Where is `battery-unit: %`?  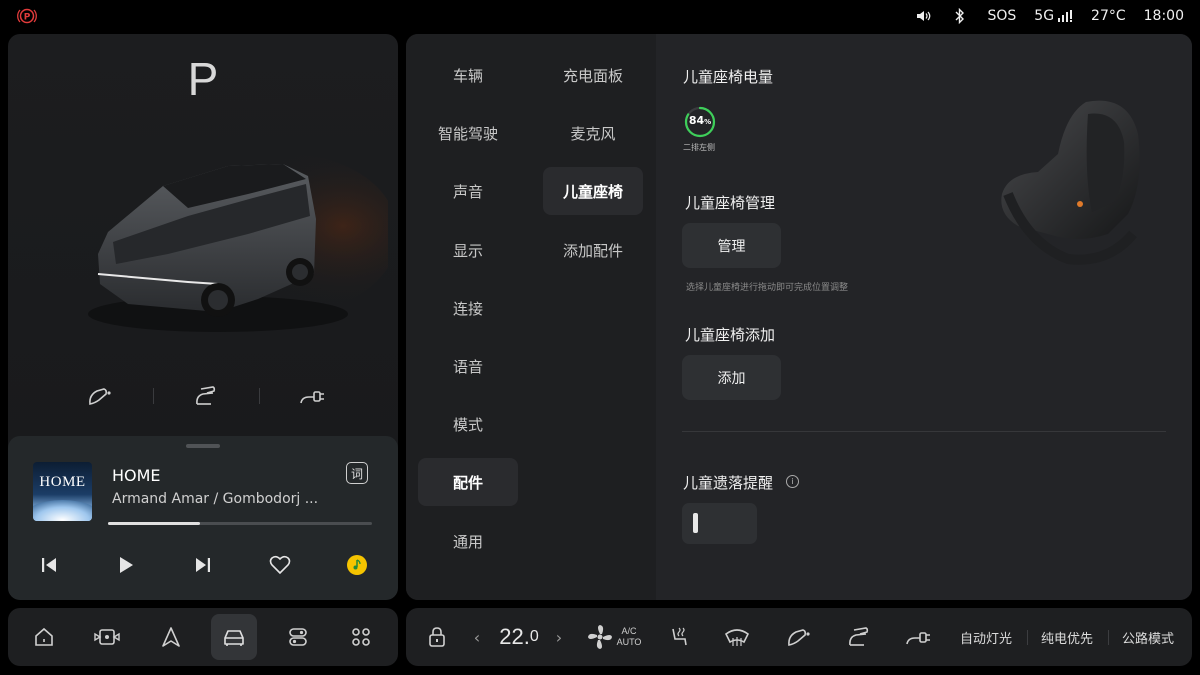
battery-unit: % is located at coordinates (708, 122).